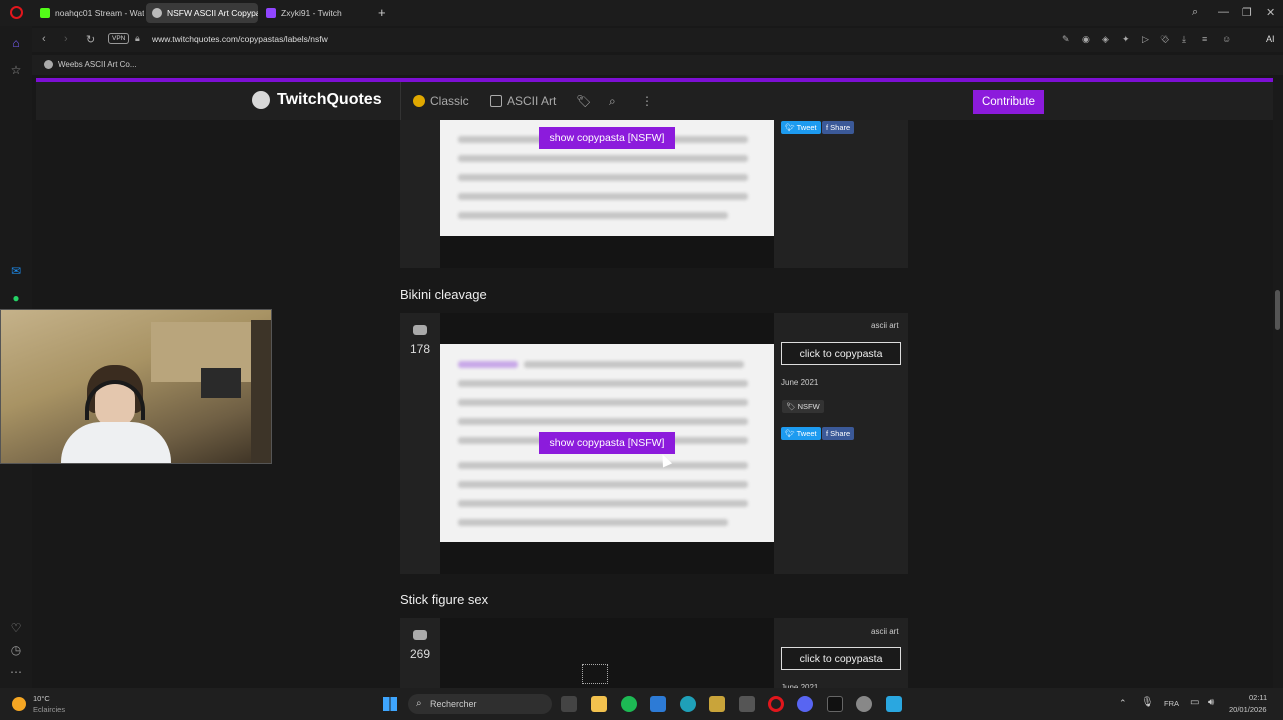 The height and width of the screenshot is (720, 1283). I want to click on nsfw-tag: 🏷︎ NSFW, so click(803, 406).